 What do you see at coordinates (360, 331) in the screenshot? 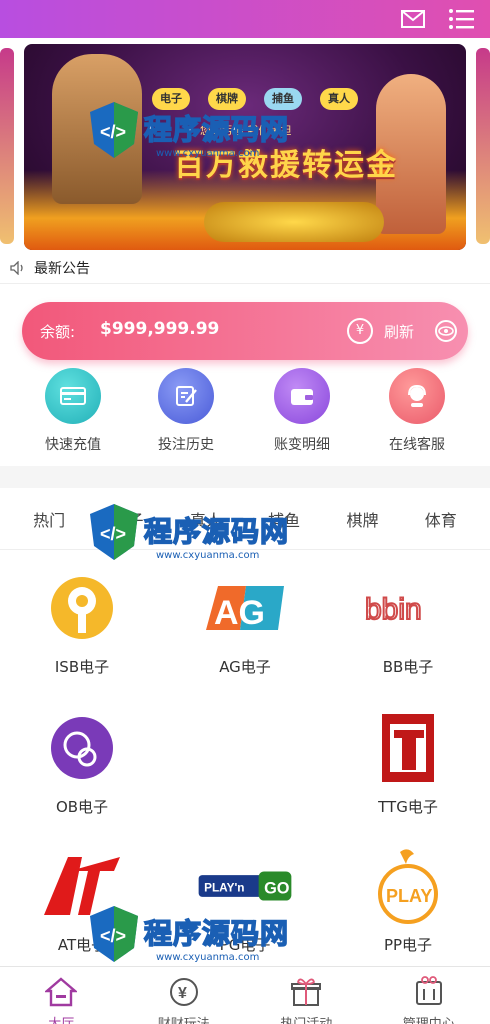
I see `yen-icon: ¥` at bounding box center [360, 331].